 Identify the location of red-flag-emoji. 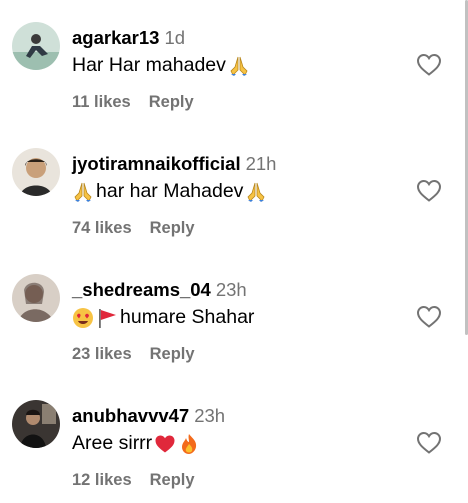
(107, 318).